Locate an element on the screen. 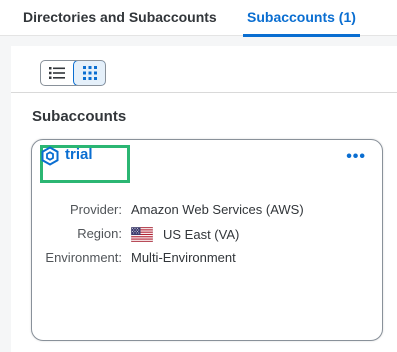  provider-value: Amazon Web Services (AWS) is located at coordinates (217, 209).